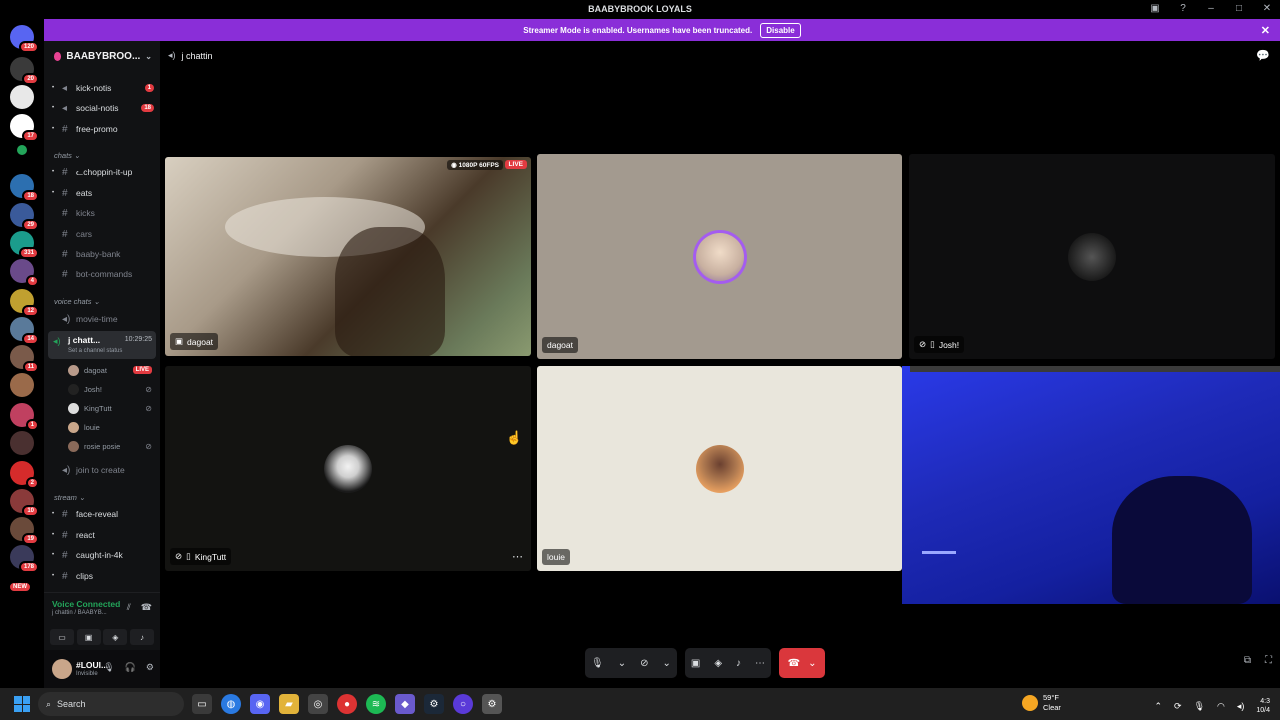  What do you see at coordinates (110, 389) in the screenshot?
I see `voice-user: Josh! ⊘` at bounding box center [110, 389].